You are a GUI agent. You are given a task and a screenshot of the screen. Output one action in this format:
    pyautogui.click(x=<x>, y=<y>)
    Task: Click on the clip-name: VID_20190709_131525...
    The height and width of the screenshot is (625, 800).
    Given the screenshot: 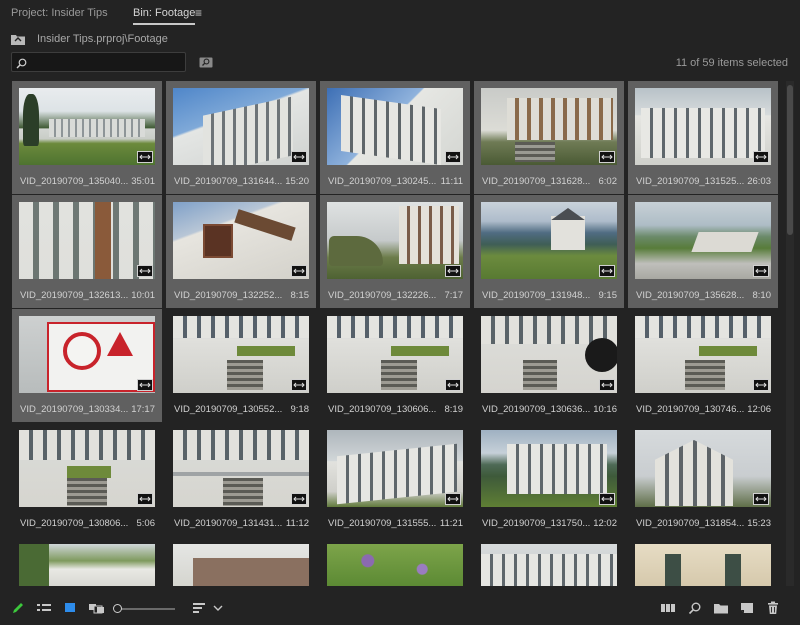 What is the action you would take?
    pyautogui.click(x=690, y=181)
    